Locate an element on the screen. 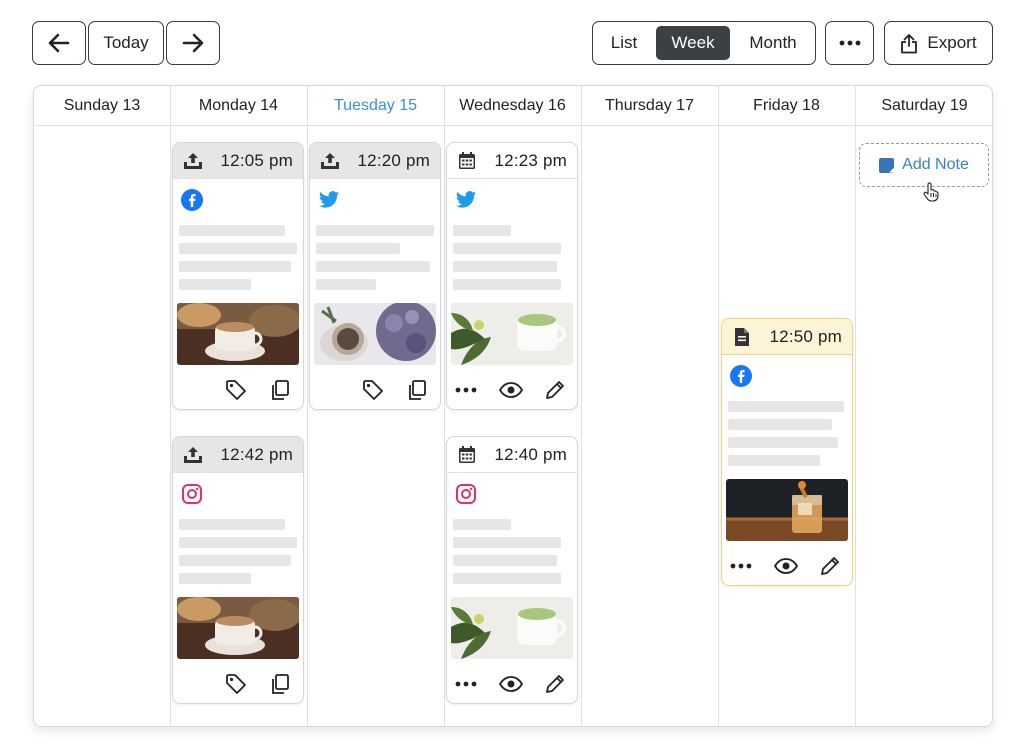  post-card: 12:05 pm is located at coordinates (238, 276).